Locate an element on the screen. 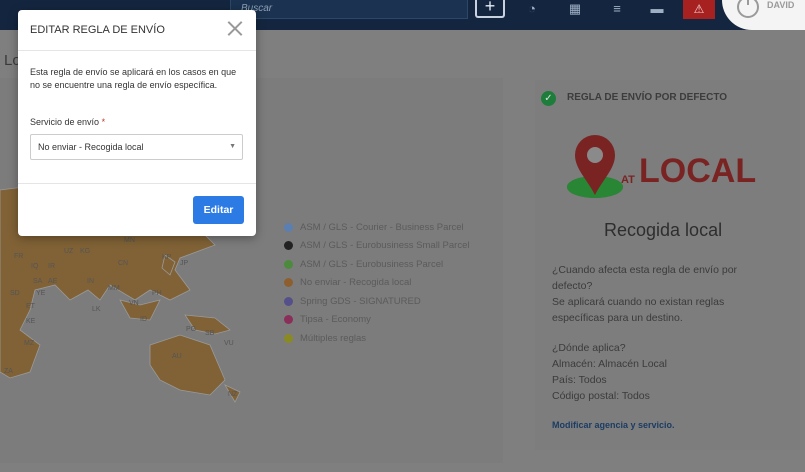  logo-local-text: LOCAL is located at coordinates (697, 171).